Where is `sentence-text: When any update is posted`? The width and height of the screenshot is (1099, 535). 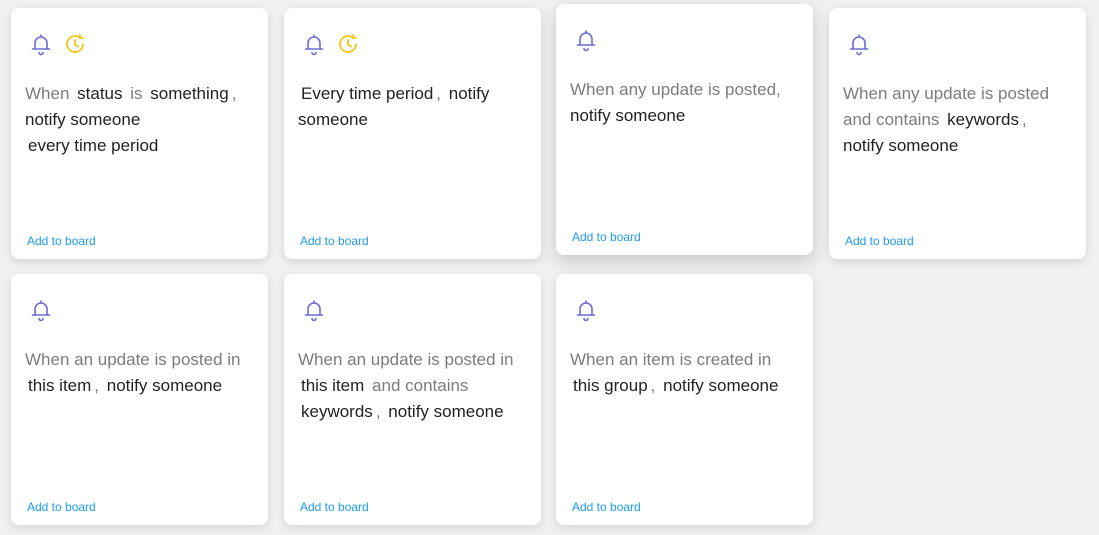 sentence-text: When any update is posted is located at coordinates (946, 93).